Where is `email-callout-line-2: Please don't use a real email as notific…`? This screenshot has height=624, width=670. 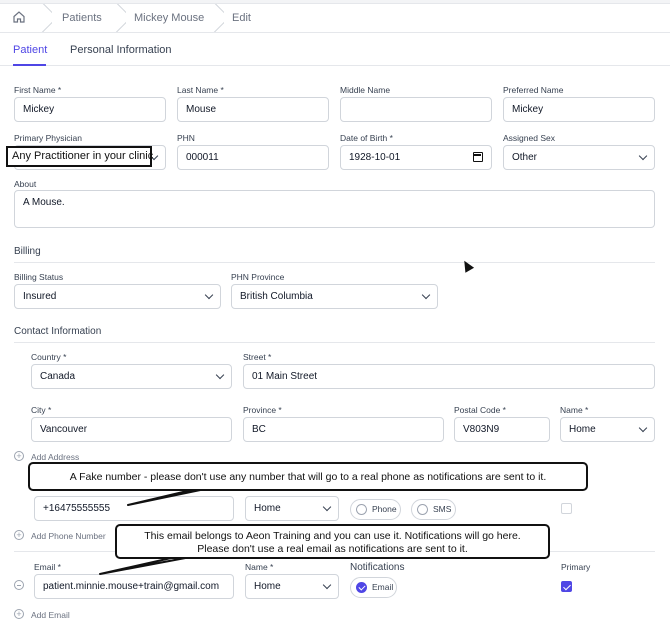
email-callout-line-2: Please don't use a real email as notific… is located at coordinates (332, 549).